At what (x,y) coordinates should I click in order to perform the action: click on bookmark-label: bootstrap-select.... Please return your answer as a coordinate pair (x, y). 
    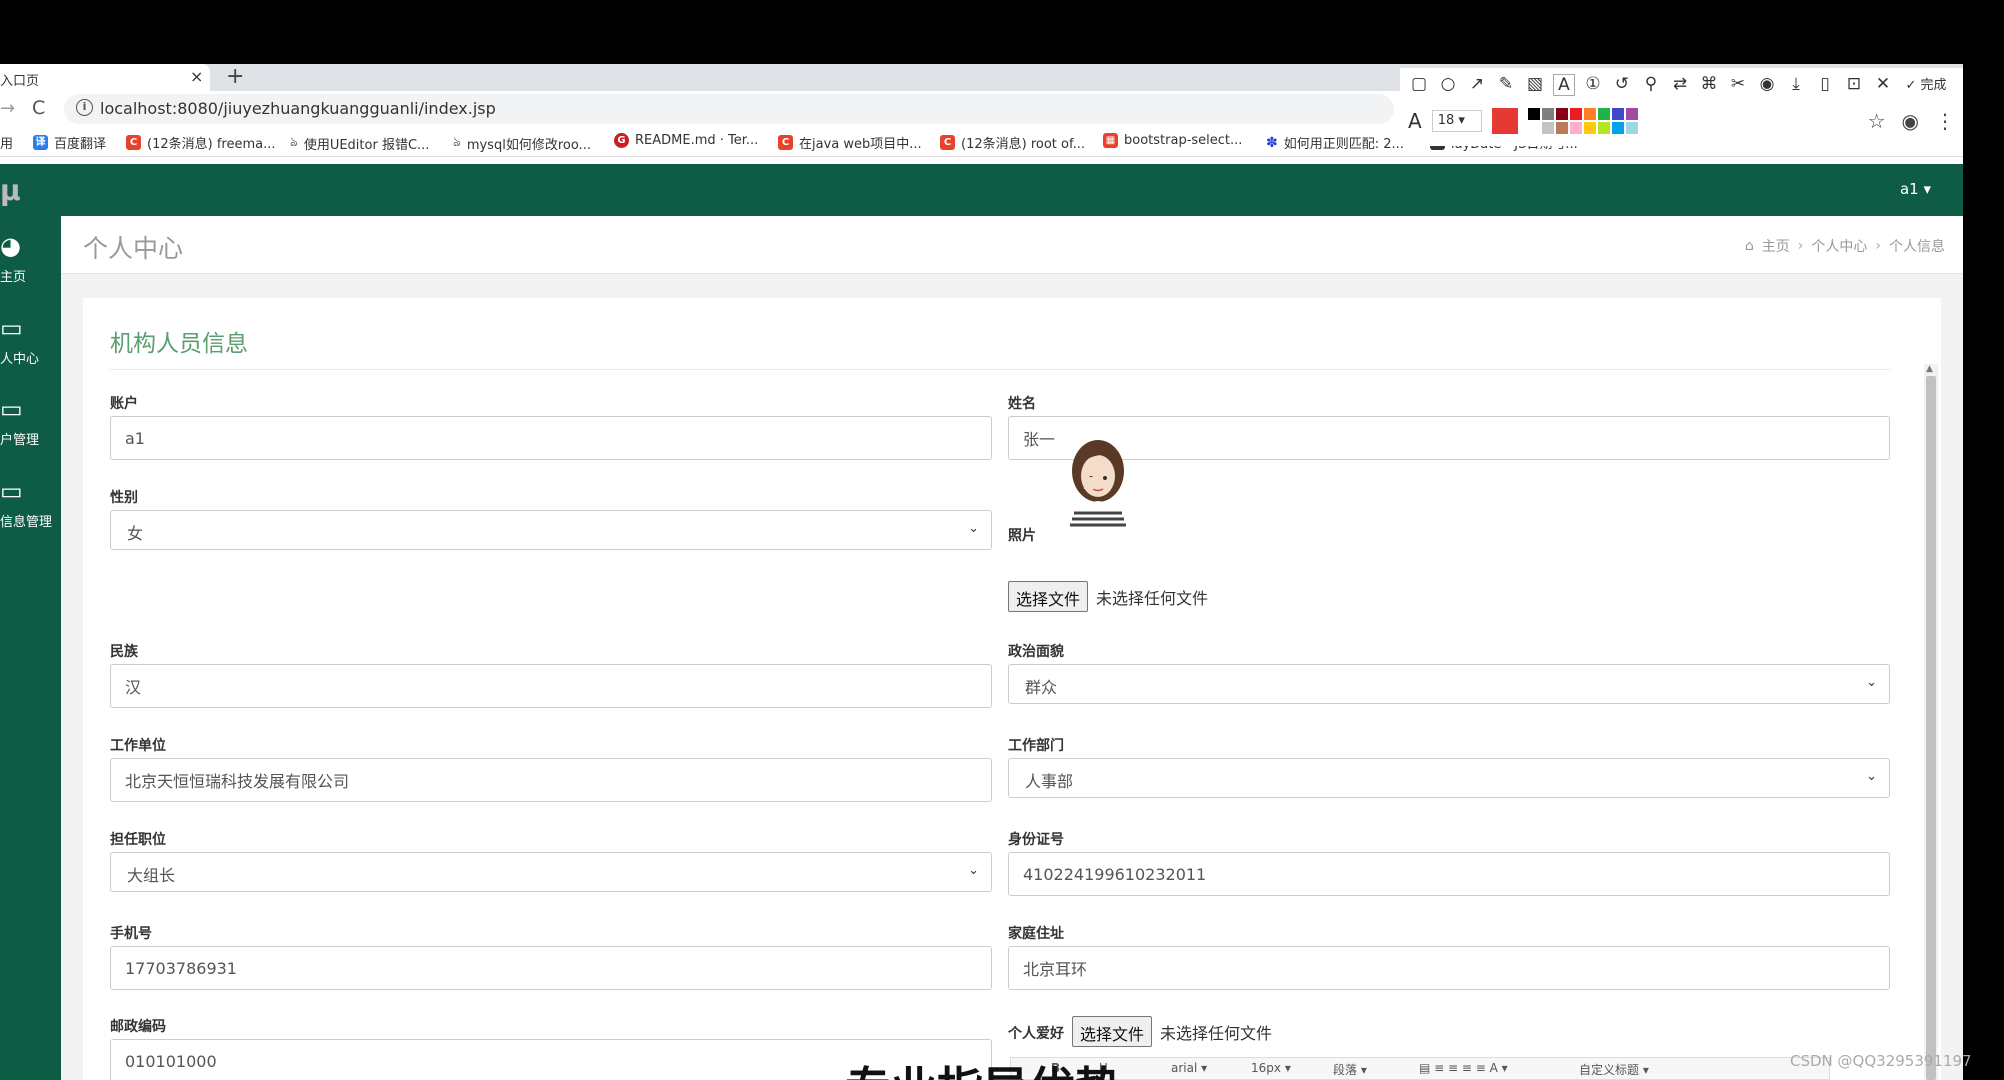
    Looking at the image, I should click on (1183, 140).